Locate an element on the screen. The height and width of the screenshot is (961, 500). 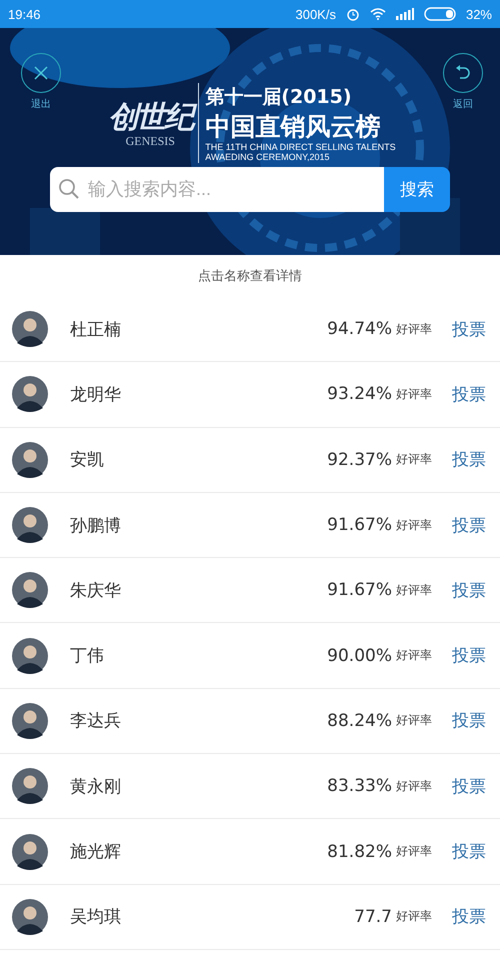
close-button is located at coordinates (41, 73).